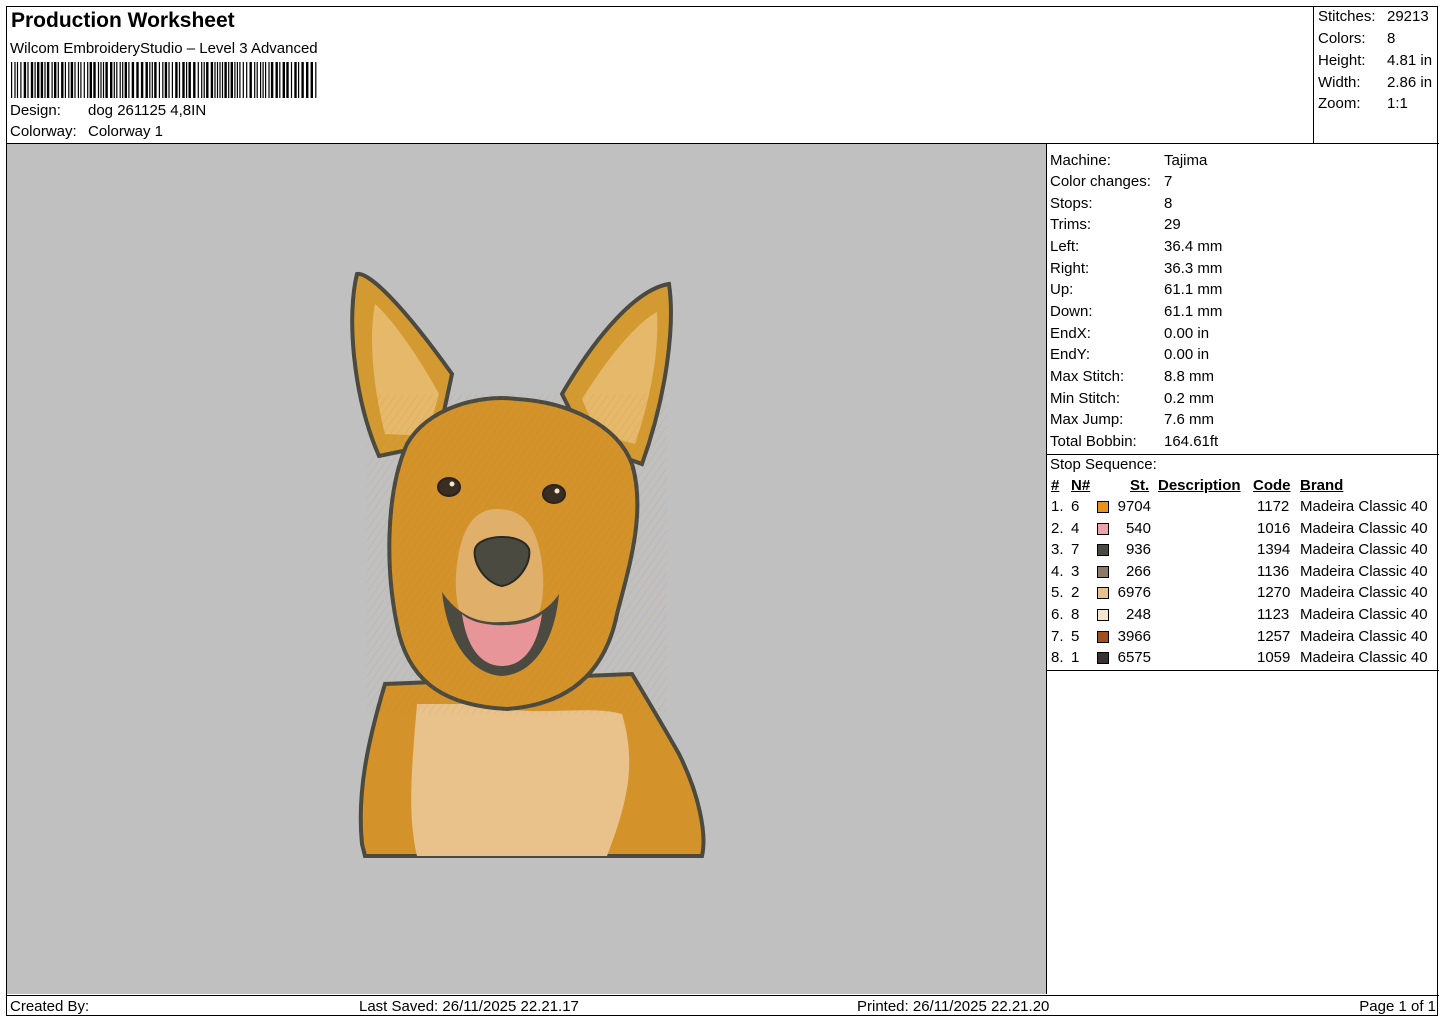 This screenshot has height=1021, width=1445. I want to click on page-number: Page 1 of 1, so click(1397, 1006).